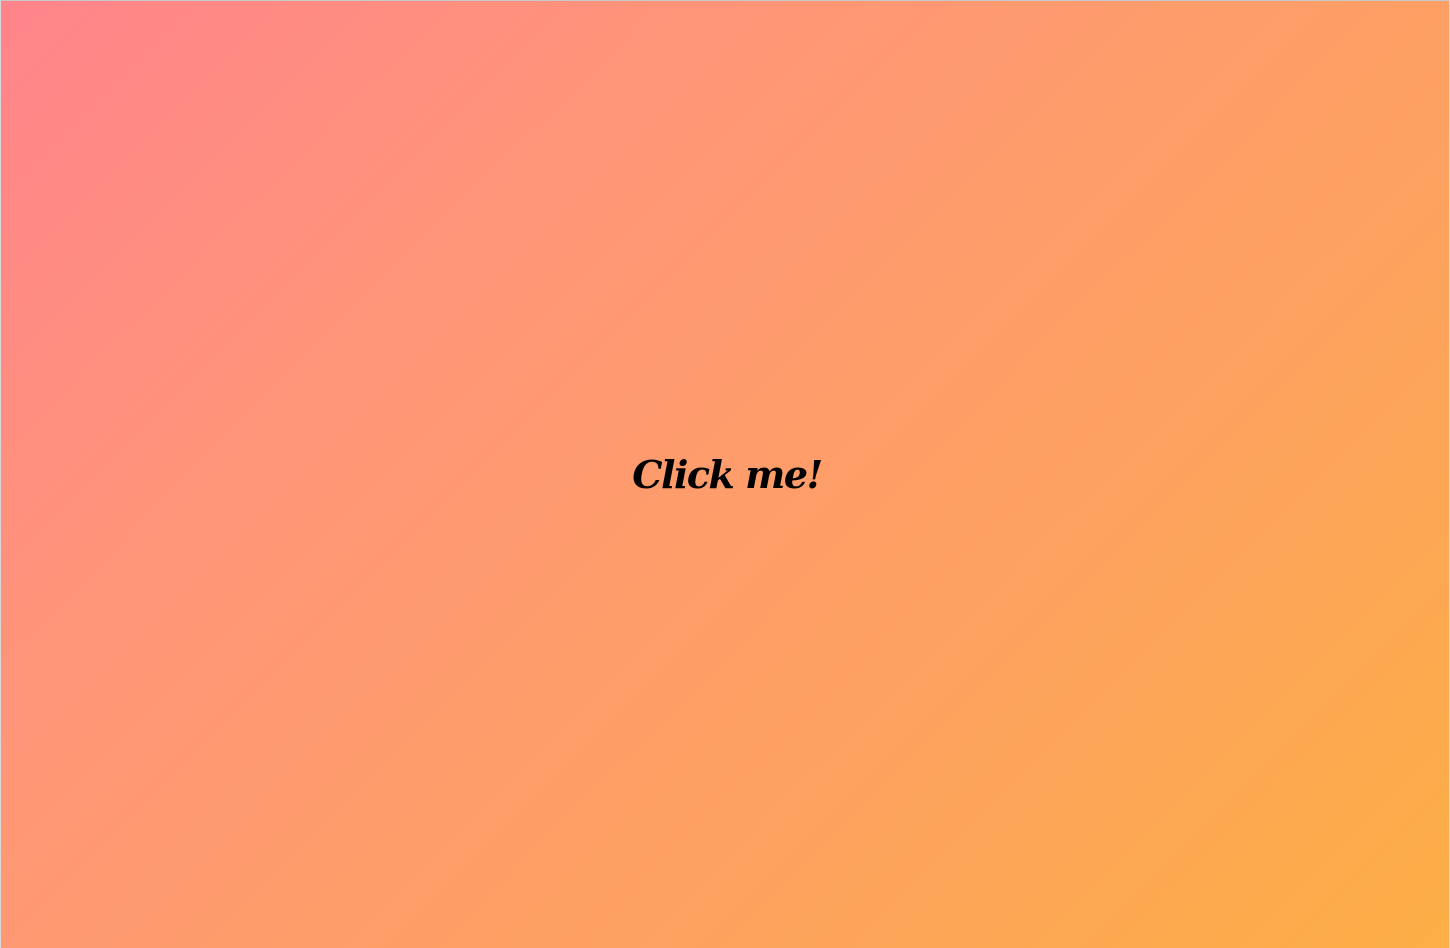 The width and height of the screenshot is (1450, 948). I want to click on click-me-button: Click me!, so click(727, 474).